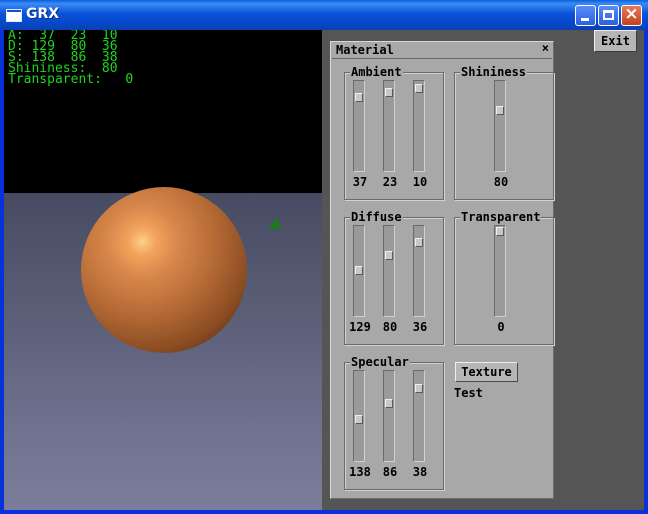 The width and height of the screenshot is (648, 514). I want to click on transparent-group: Transparent 0, so click(504, 277).